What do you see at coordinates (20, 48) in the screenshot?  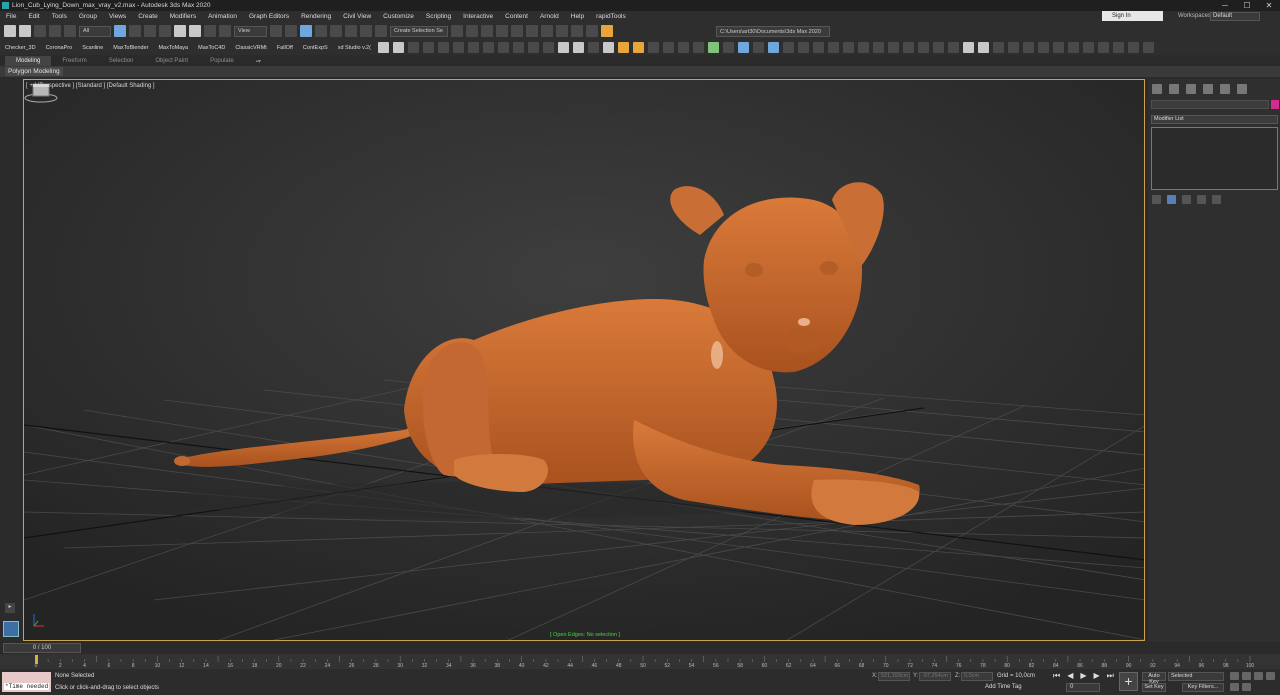 I see `plugin-checker-3d: Checker_3D` at bounding box center [20, 48].